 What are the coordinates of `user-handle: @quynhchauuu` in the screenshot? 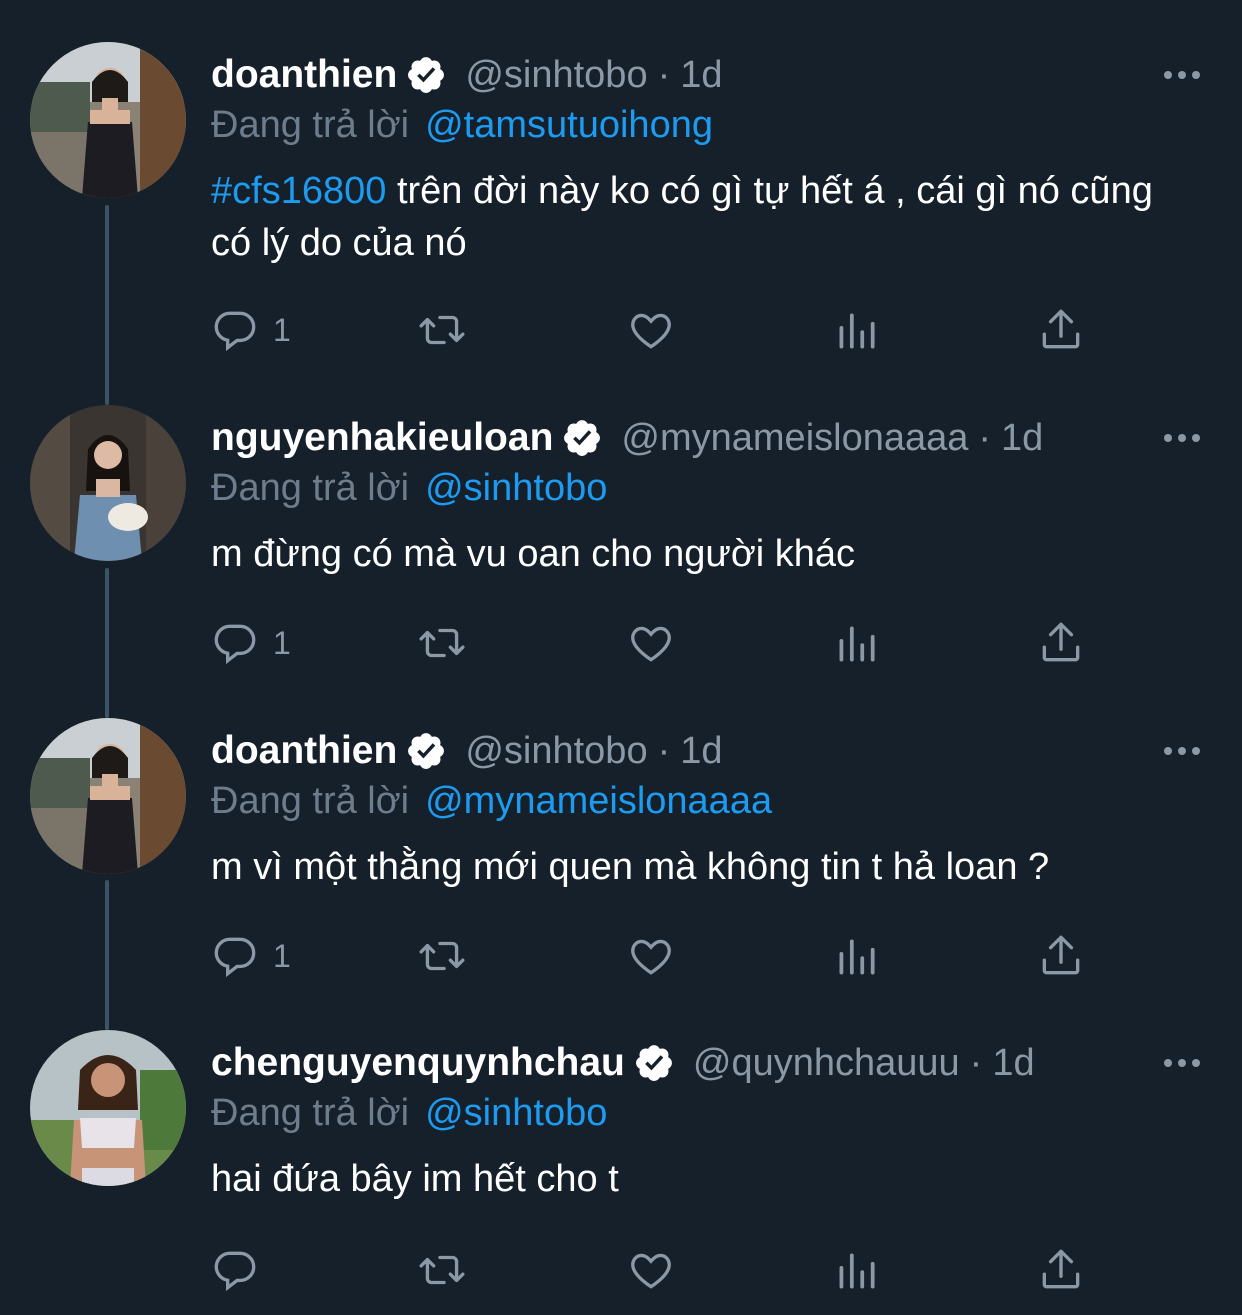 It's located at (826, 1063).